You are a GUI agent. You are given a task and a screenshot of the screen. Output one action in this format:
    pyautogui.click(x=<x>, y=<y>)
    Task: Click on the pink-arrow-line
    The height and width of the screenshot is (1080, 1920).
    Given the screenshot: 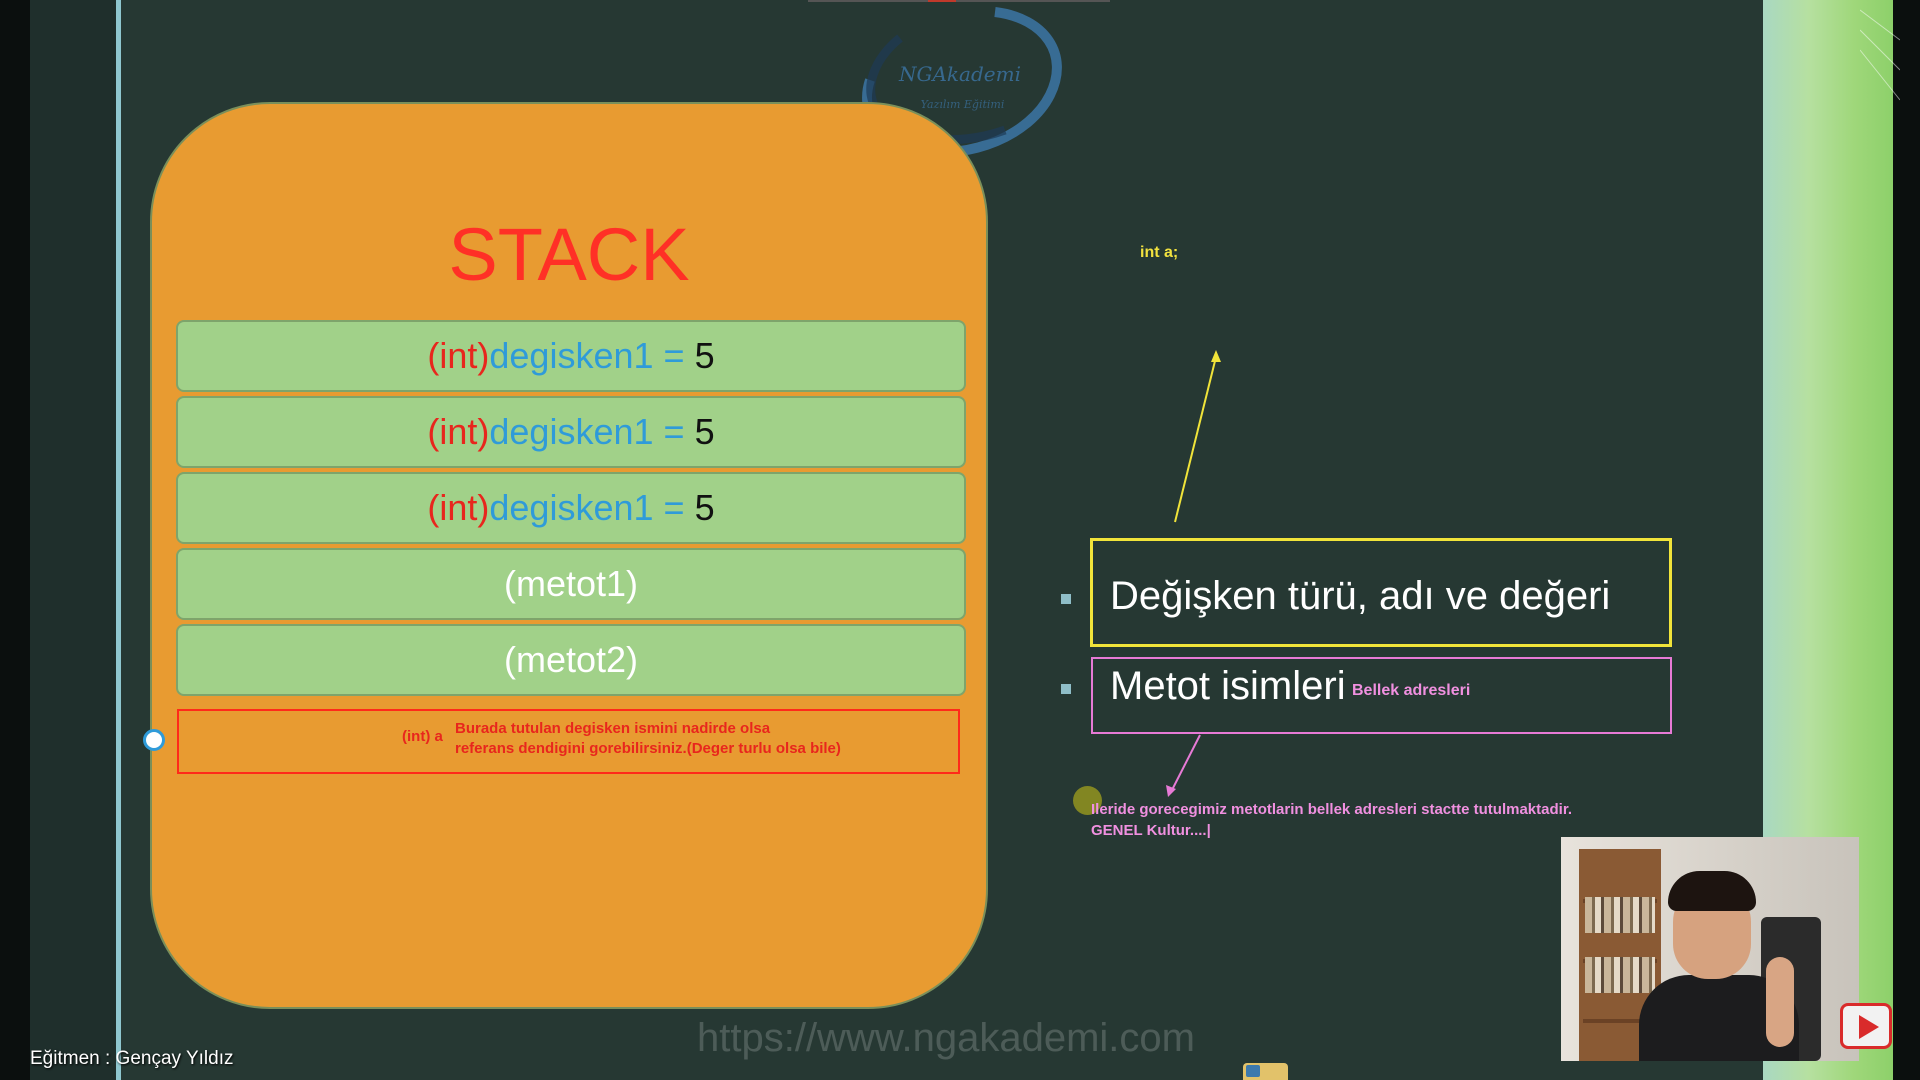 What is the action you would take?
    pyautogui.click(x=1186, y=762)
    